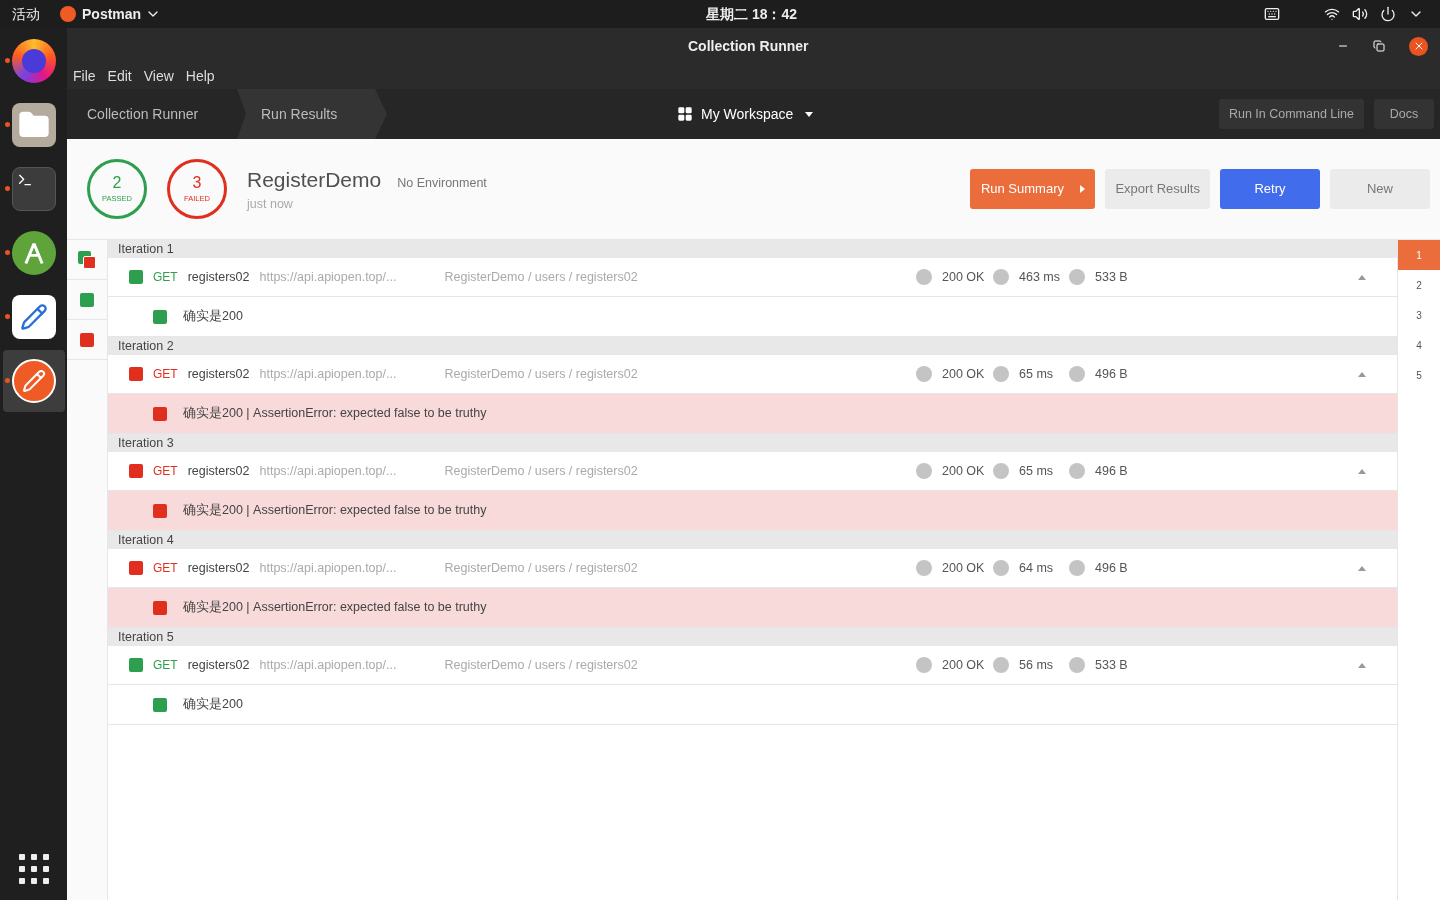 The width and height of the screenshot is (1440, 900). What do you see at coordinates (1360, 14) in the screenshot?
I see `volume-icon` at bounding box center [1360, 14].